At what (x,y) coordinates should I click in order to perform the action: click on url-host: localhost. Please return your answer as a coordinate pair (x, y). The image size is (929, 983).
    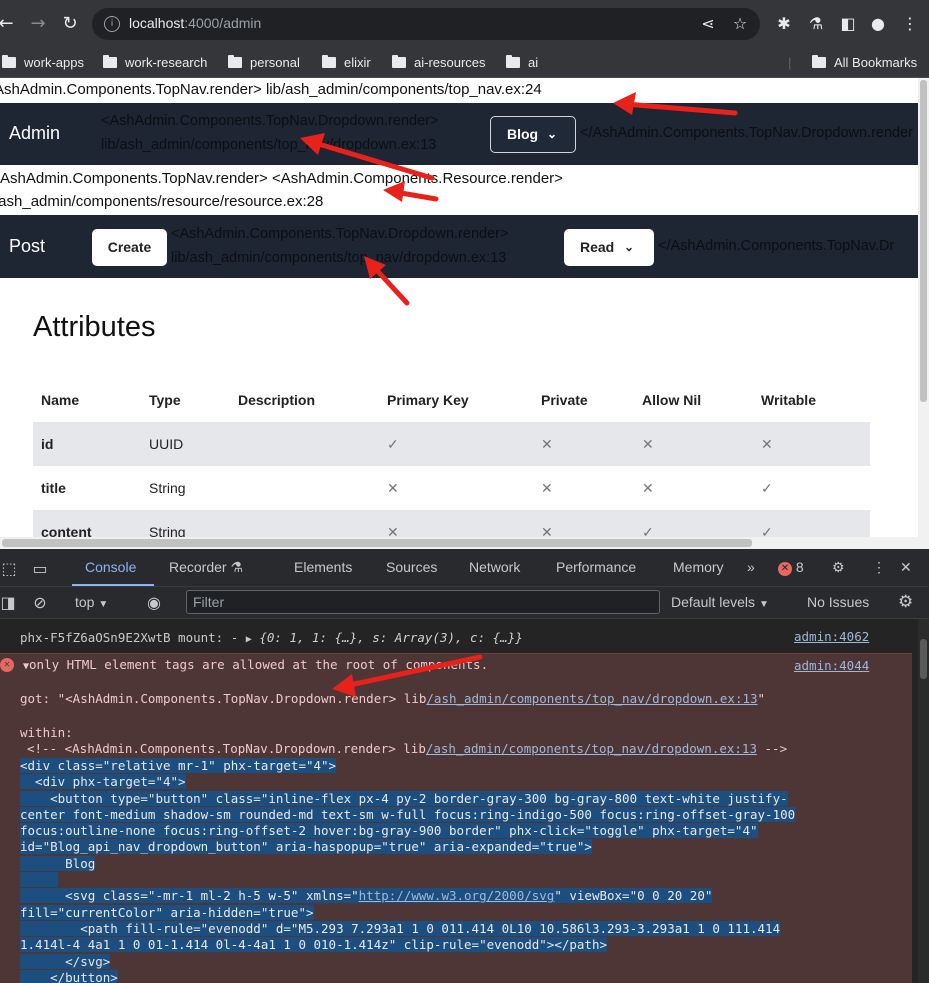
    Looking at the image, I should click on (157, 23).